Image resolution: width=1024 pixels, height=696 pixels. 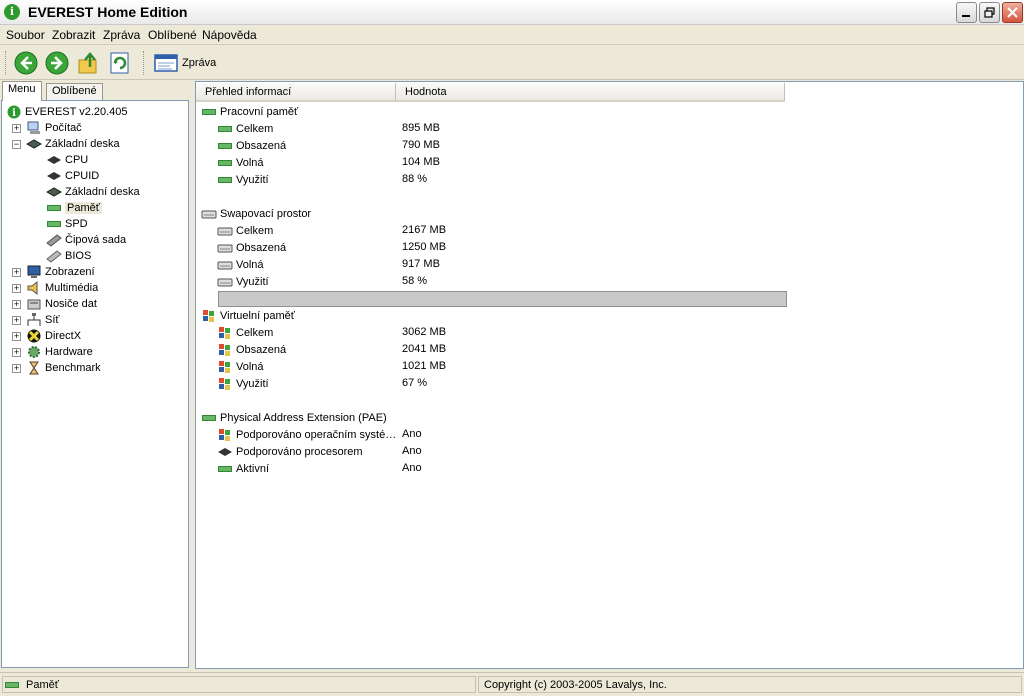 I want to click on tab-oblibene: Oblíbené, so click(x=74, y=91).